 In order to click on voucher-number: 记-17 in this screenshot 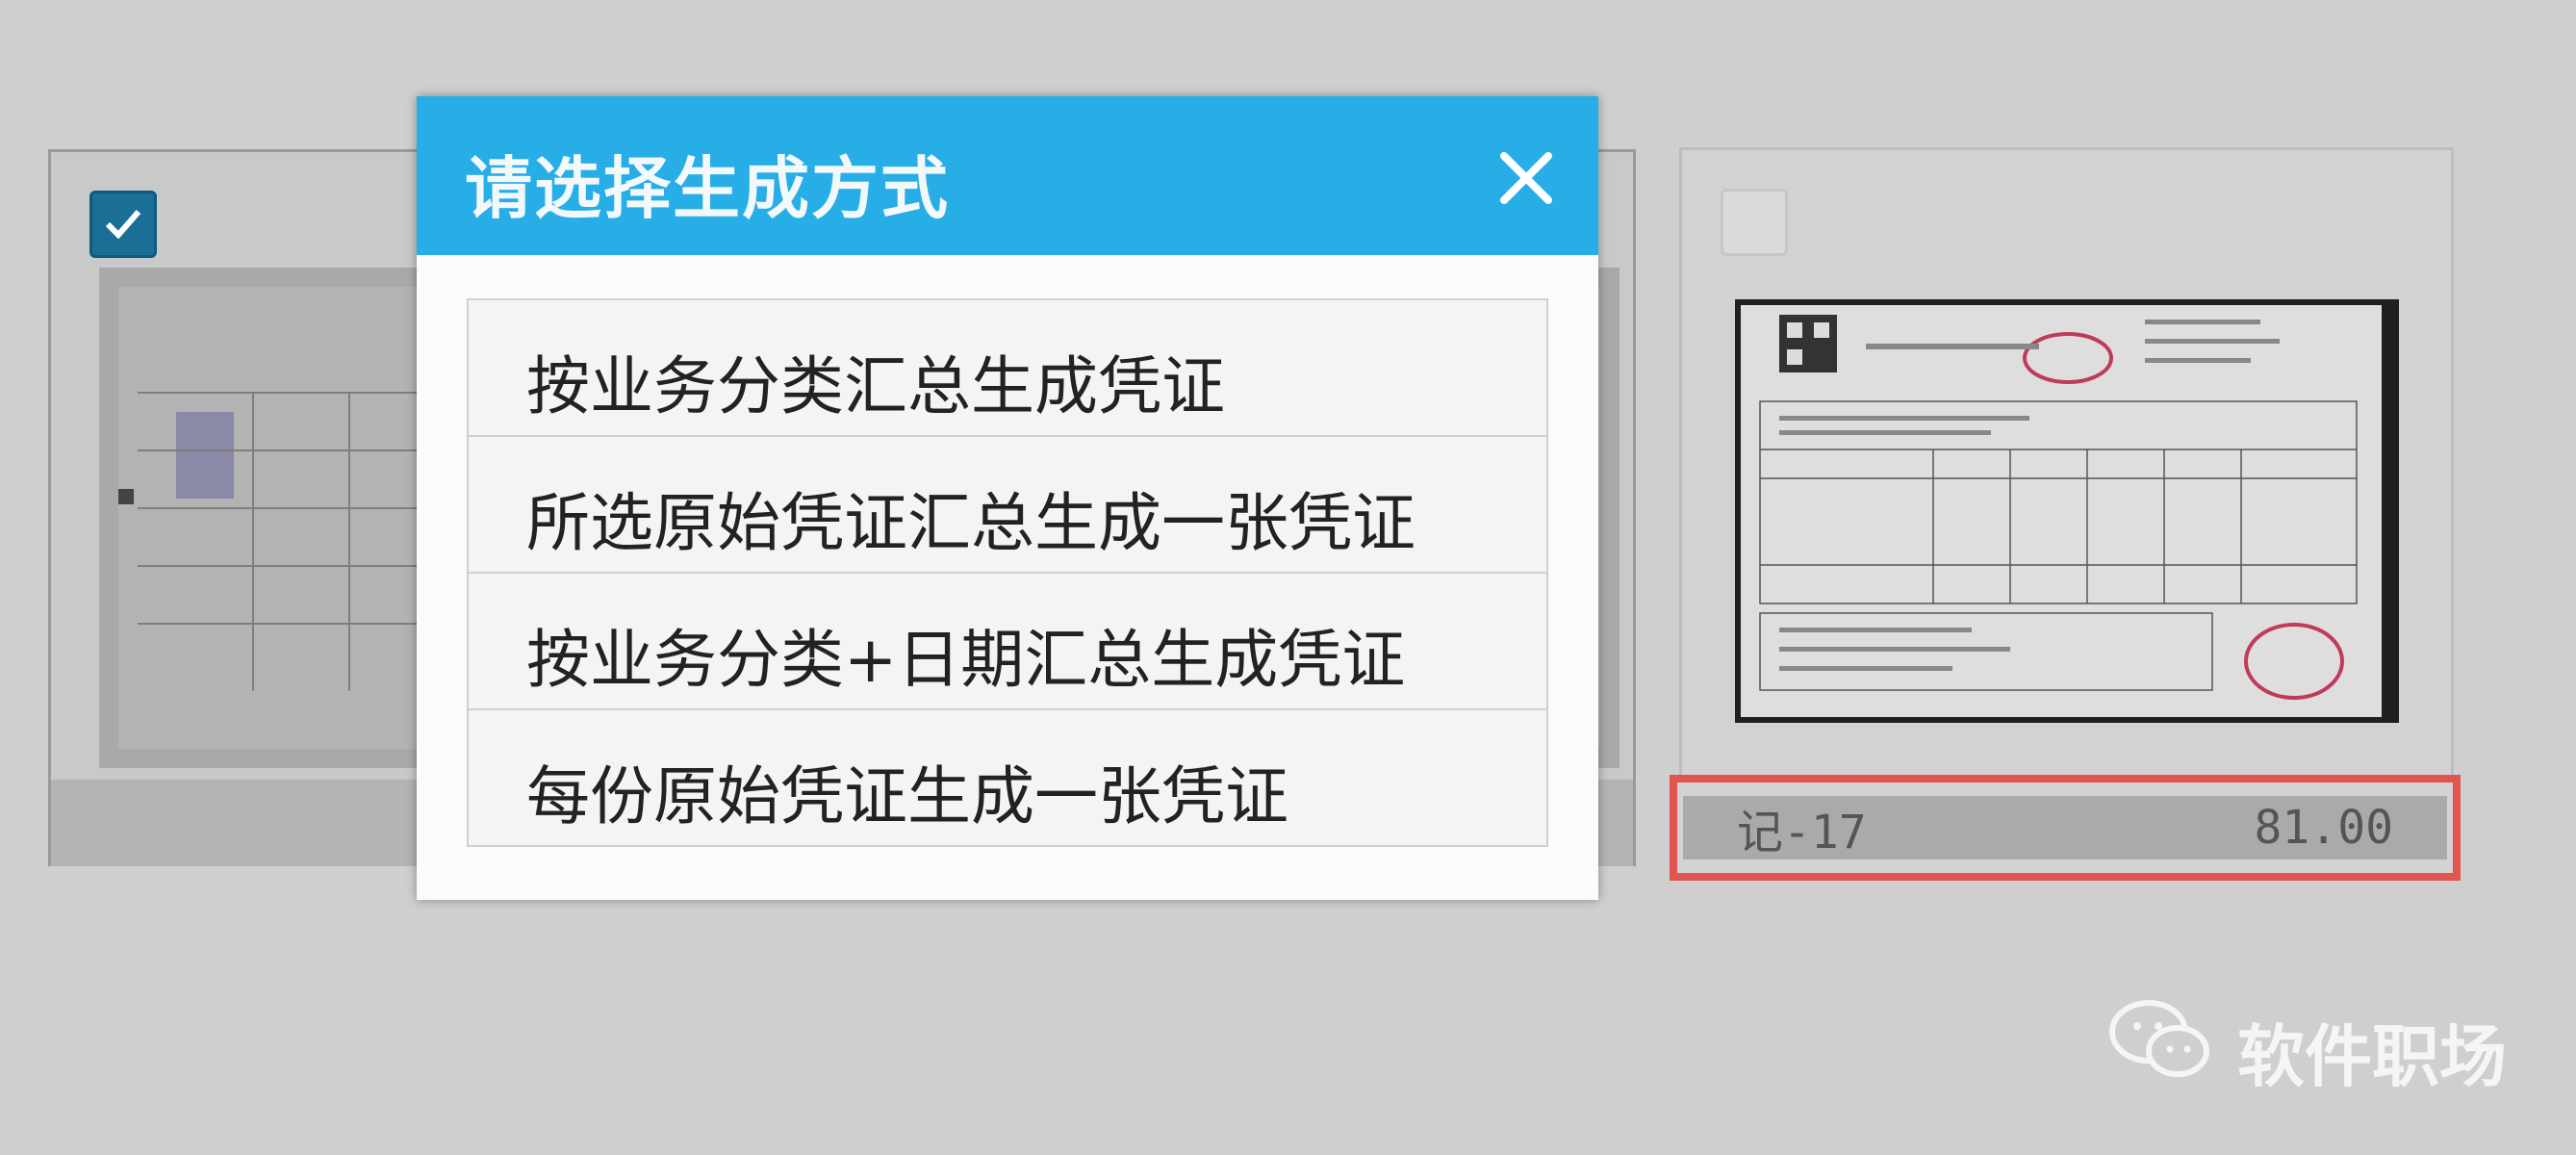, I will do `click(1802, 833)`.